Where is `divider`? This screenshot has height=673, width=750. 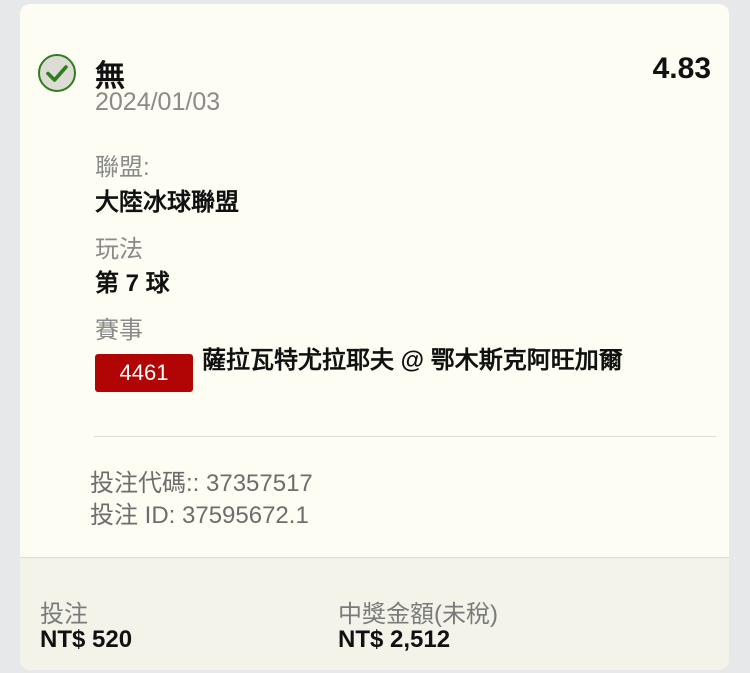
divider is located at coordinates (405, 436).